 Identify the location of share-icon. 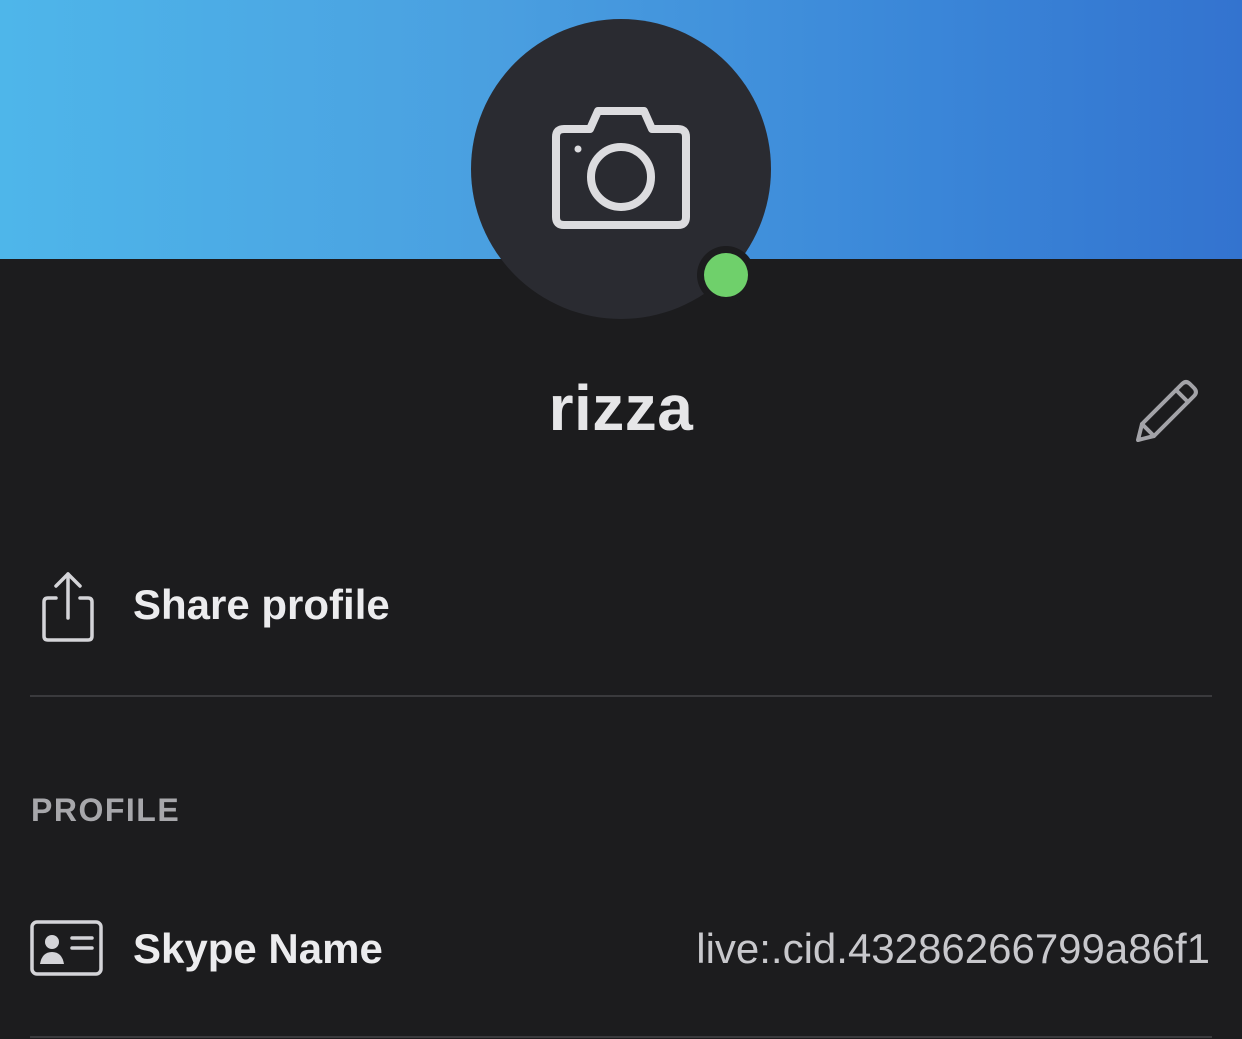
(68, 607).